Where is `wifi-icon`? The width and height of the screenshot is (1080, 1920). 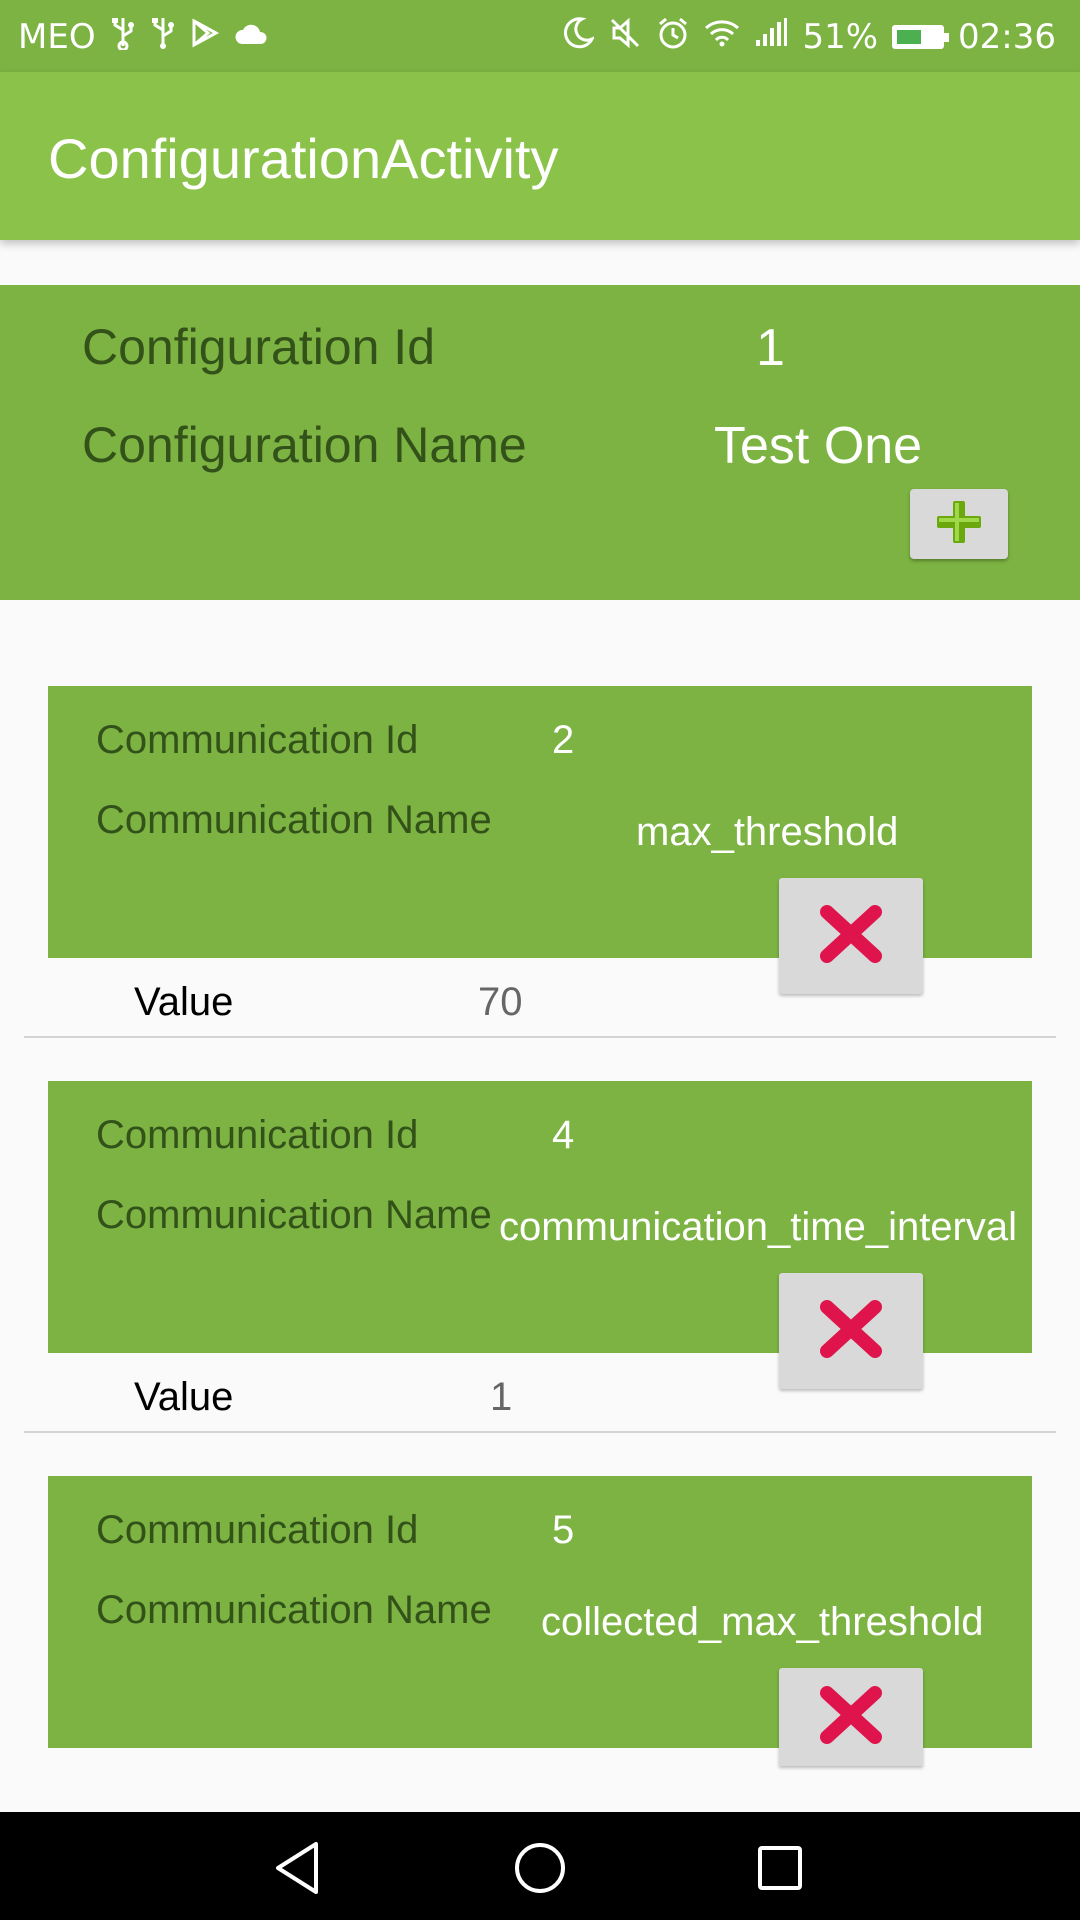 wifi-icon is located at coordinates (722, 36).